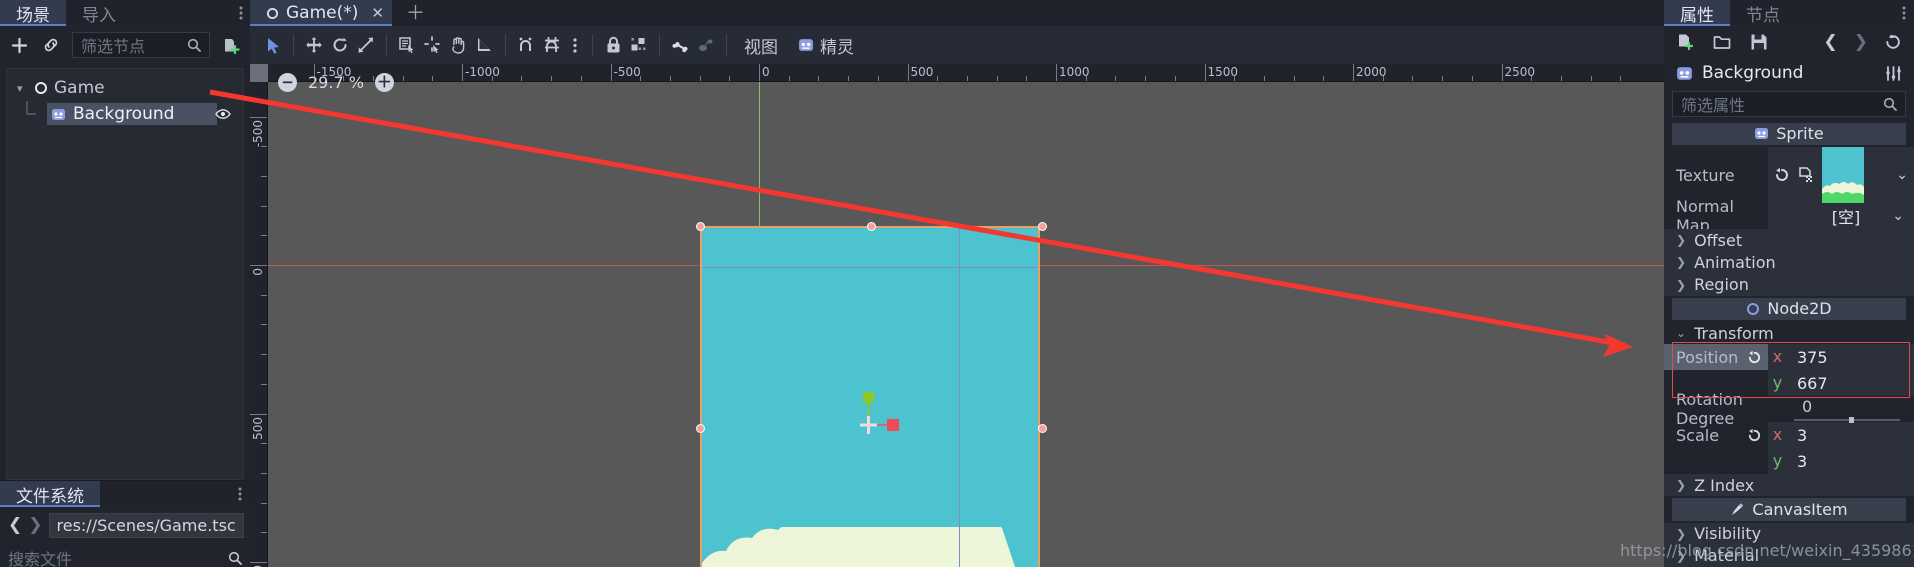 This screenshot has width=1914, height=567. Describe the element at coordinates (700, 428) in the screenshot. I see `resize-handle-ml` at that location.